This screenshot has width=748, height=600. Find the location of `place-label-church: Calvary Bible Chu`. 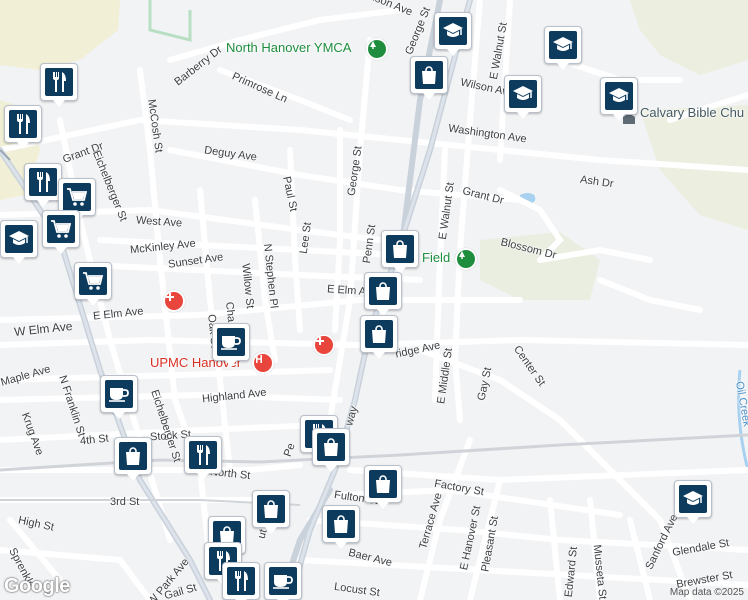

place-label-church: Calvary Bible Chu is located at coordinates (692, 112).